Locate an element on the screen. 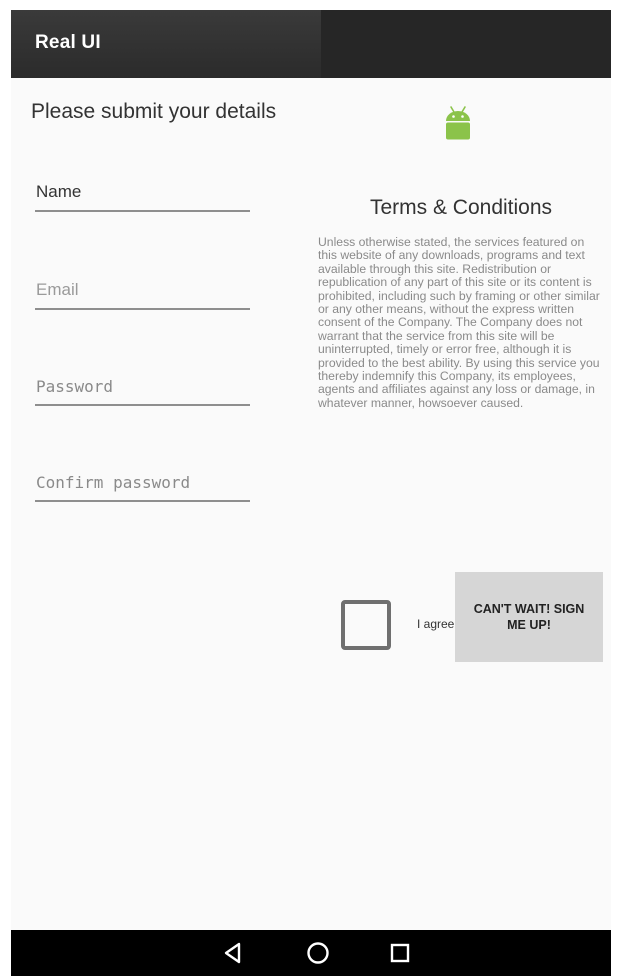 The height and width of the screenshot is (976, 622). email-field-placeholder: Email is located at coordinates (57, 289).